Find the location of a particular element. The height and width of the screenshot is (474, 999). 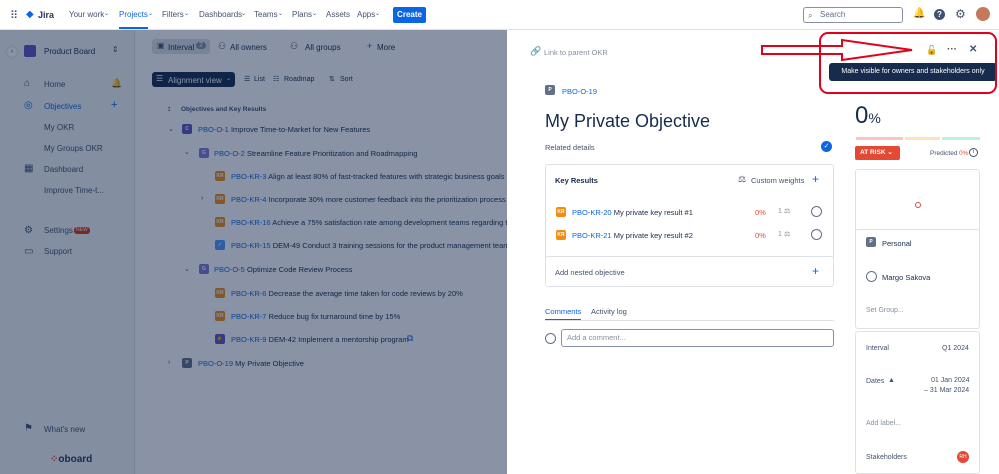

annotation-overlay is located at coordinates (879, 63).